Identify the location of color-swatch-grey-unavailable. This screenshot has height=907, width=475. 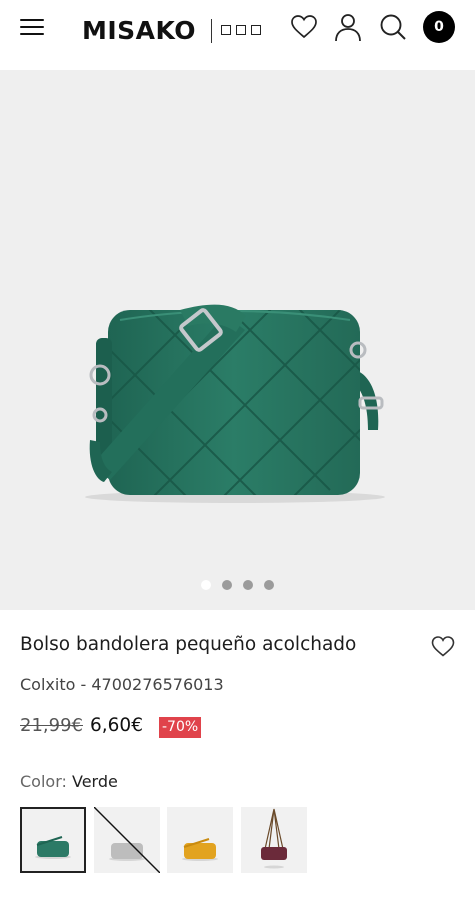
(127, 840).